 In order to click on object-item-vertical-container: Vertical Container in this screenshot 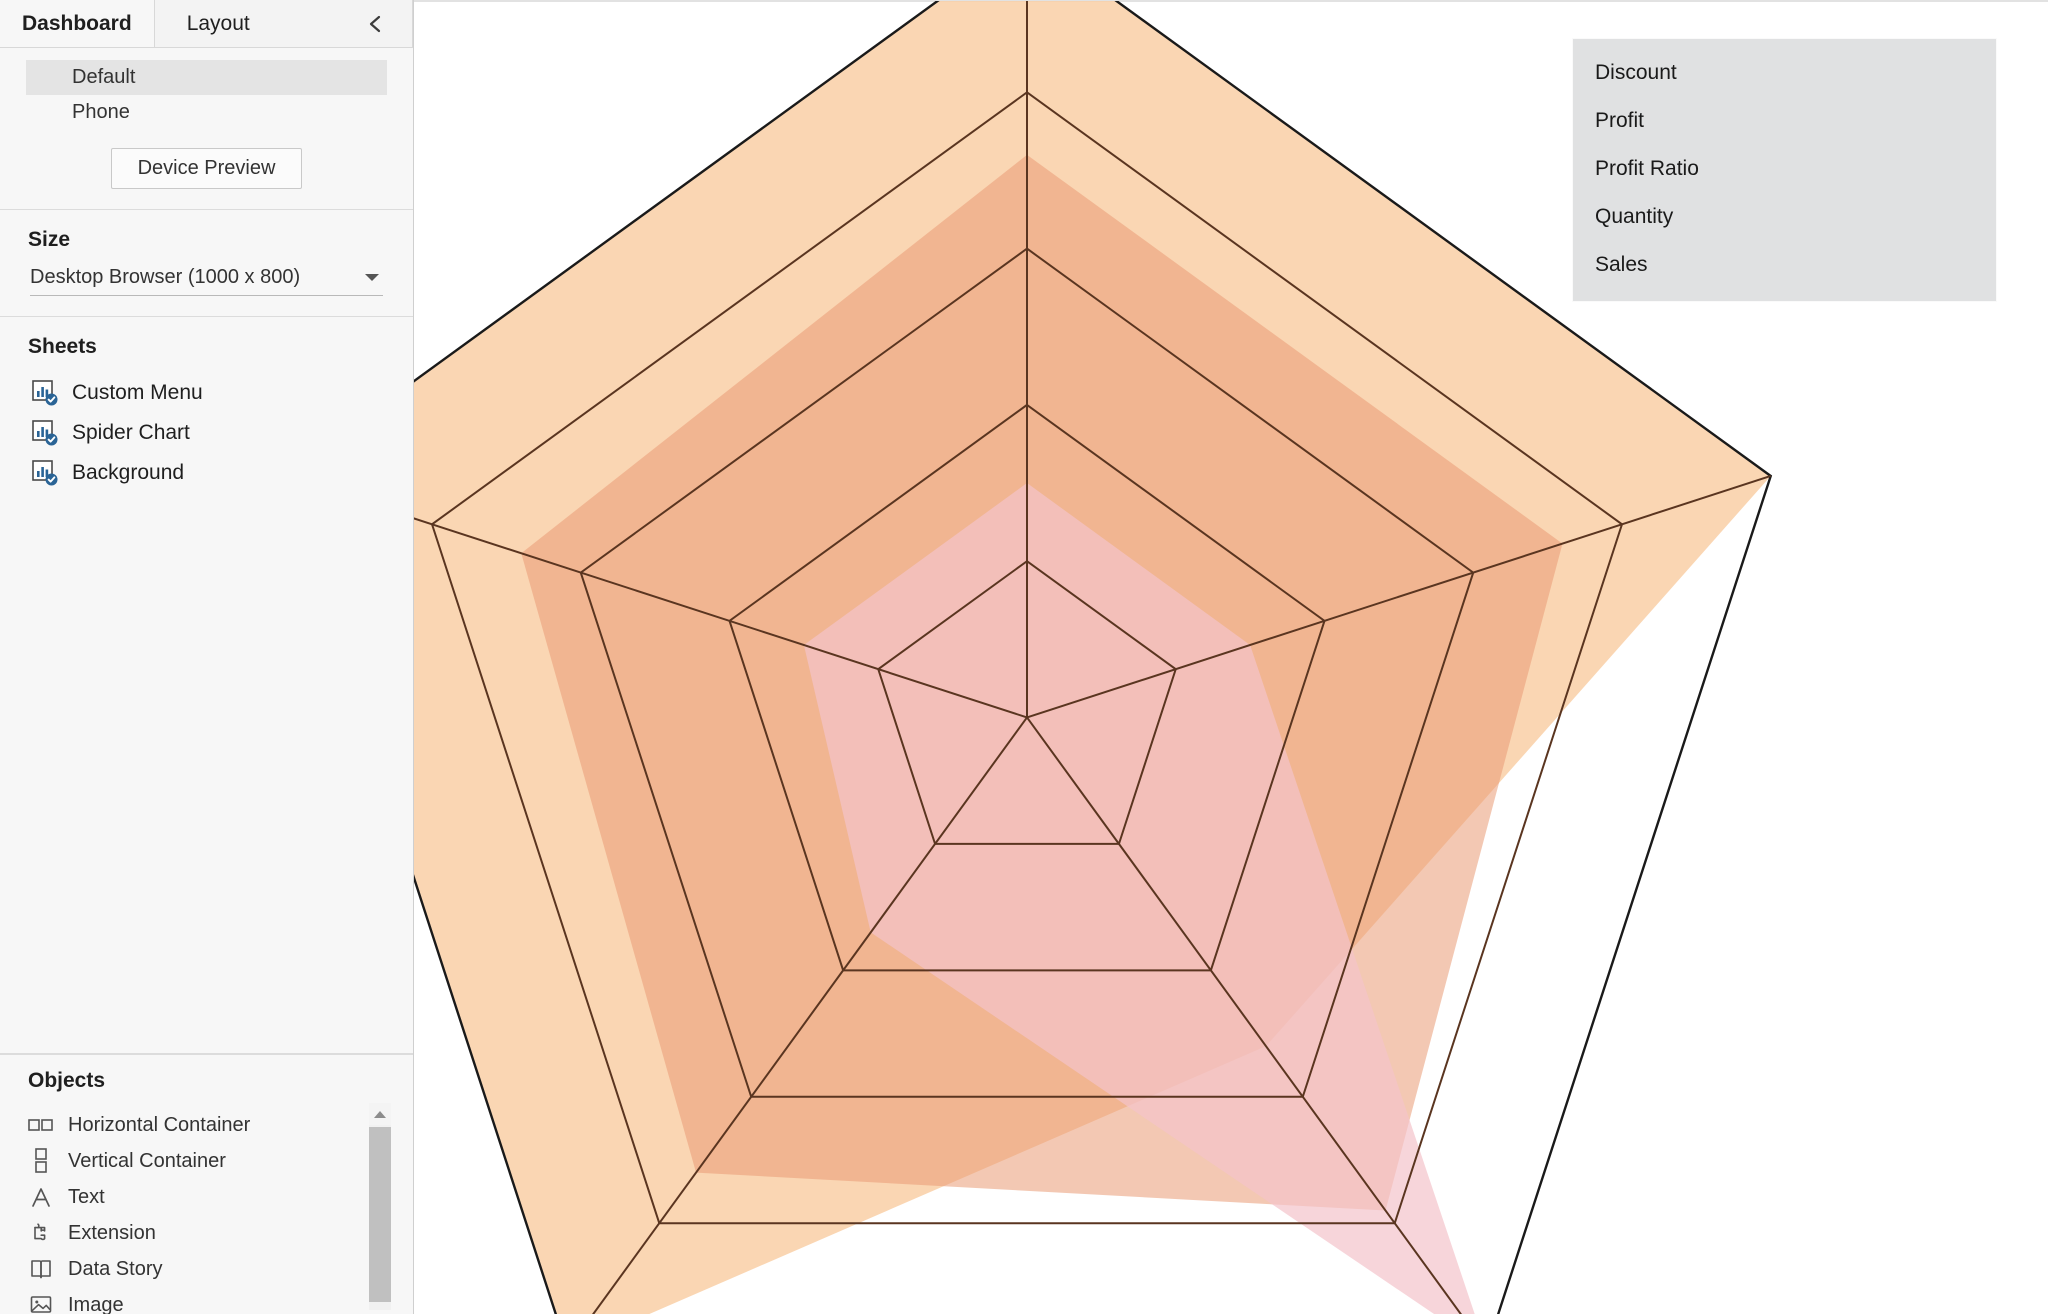, I will do `click(206, 1161)`.